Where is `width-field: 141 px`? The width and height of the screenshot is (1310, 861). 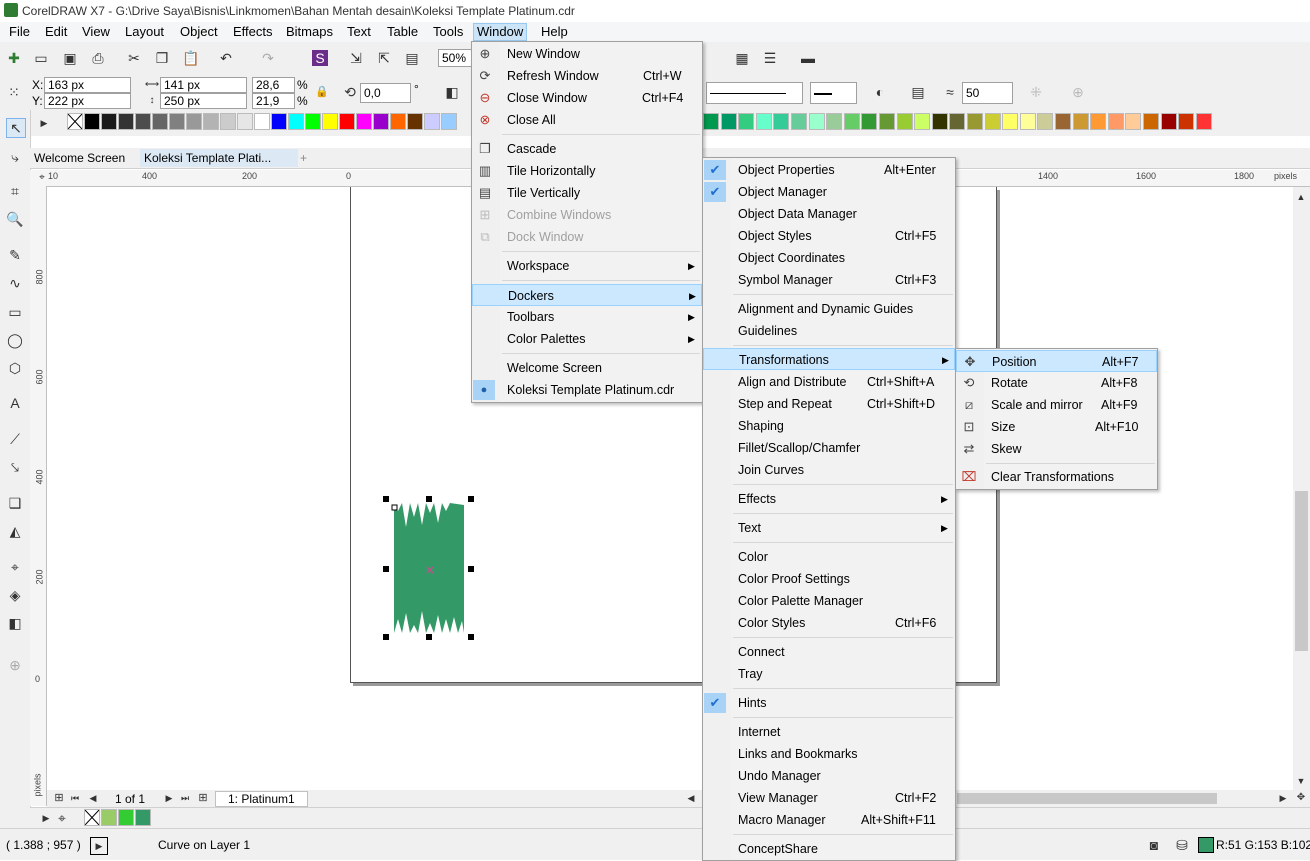 width-field: 141 px is located at coordinates (203, 85).